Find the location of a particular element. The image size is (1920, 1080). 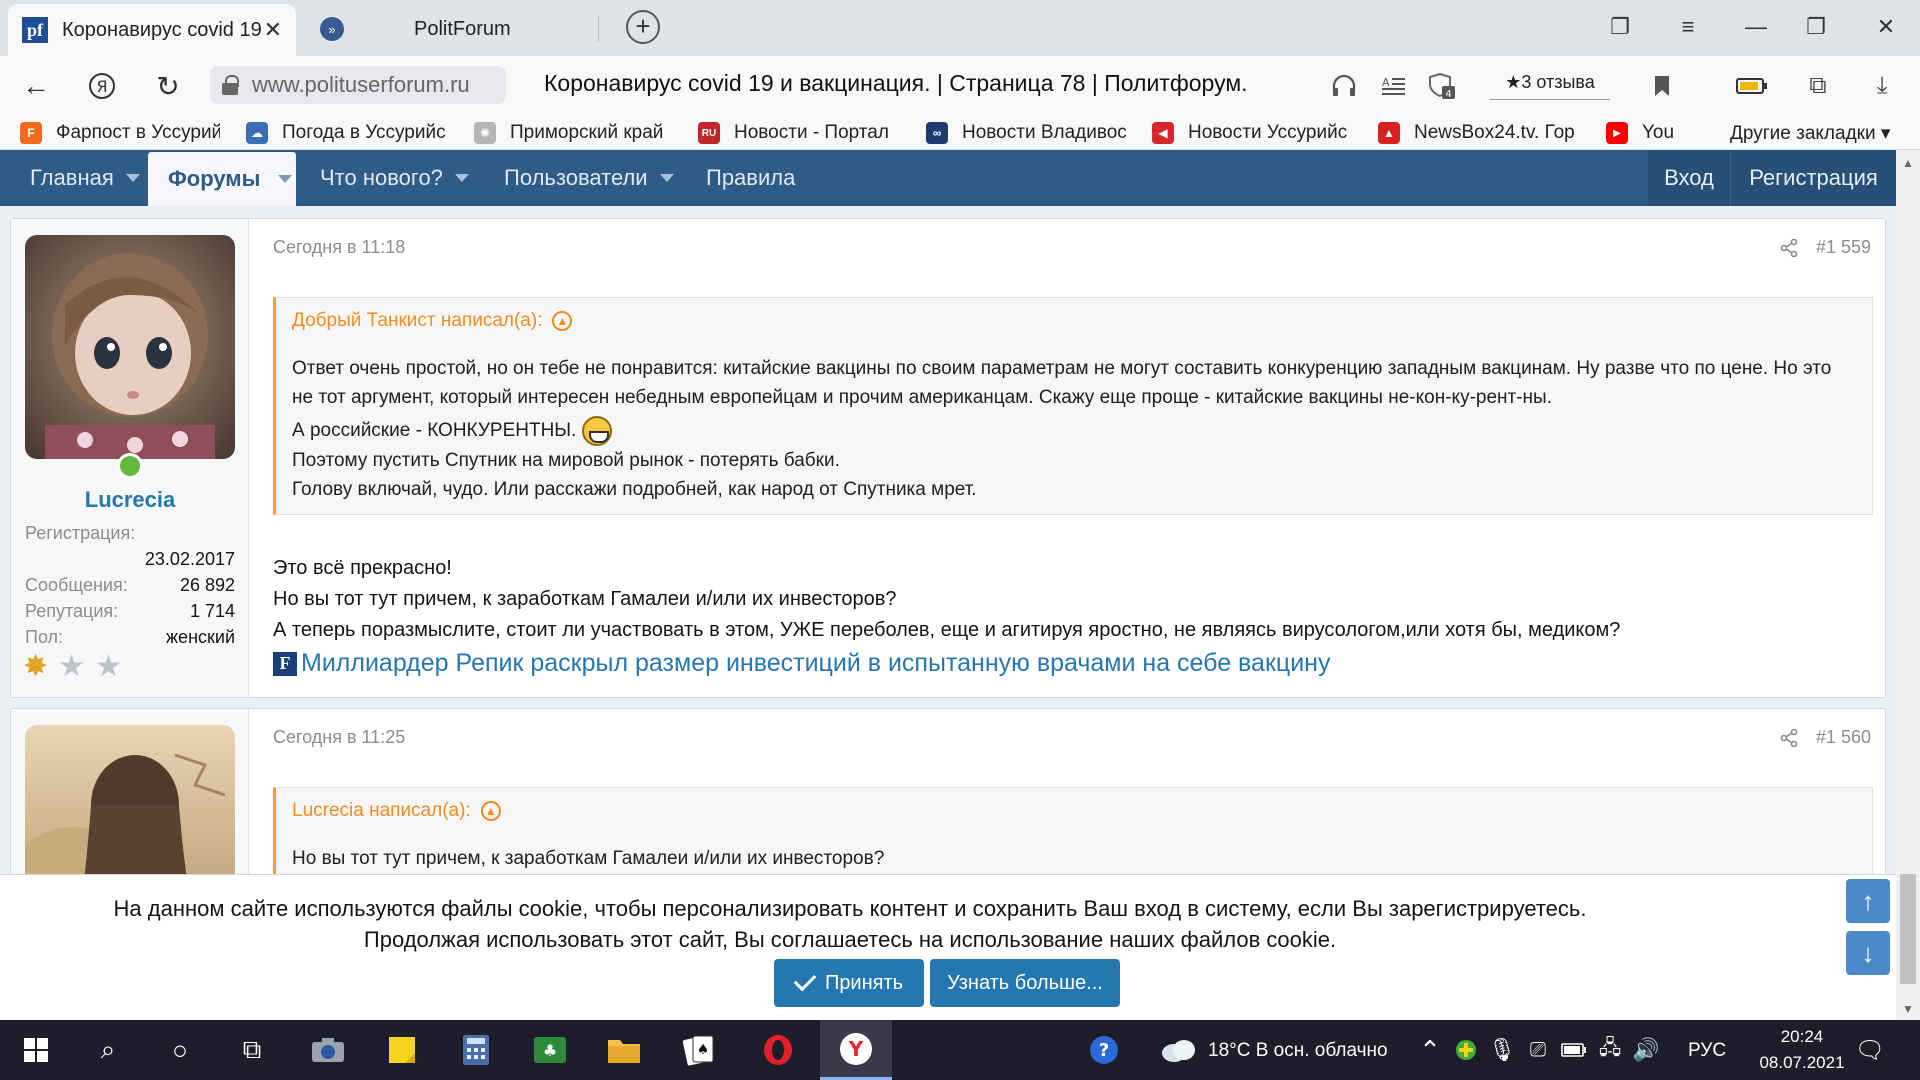

bookmark-icon is located at coordinates (1662, 86).